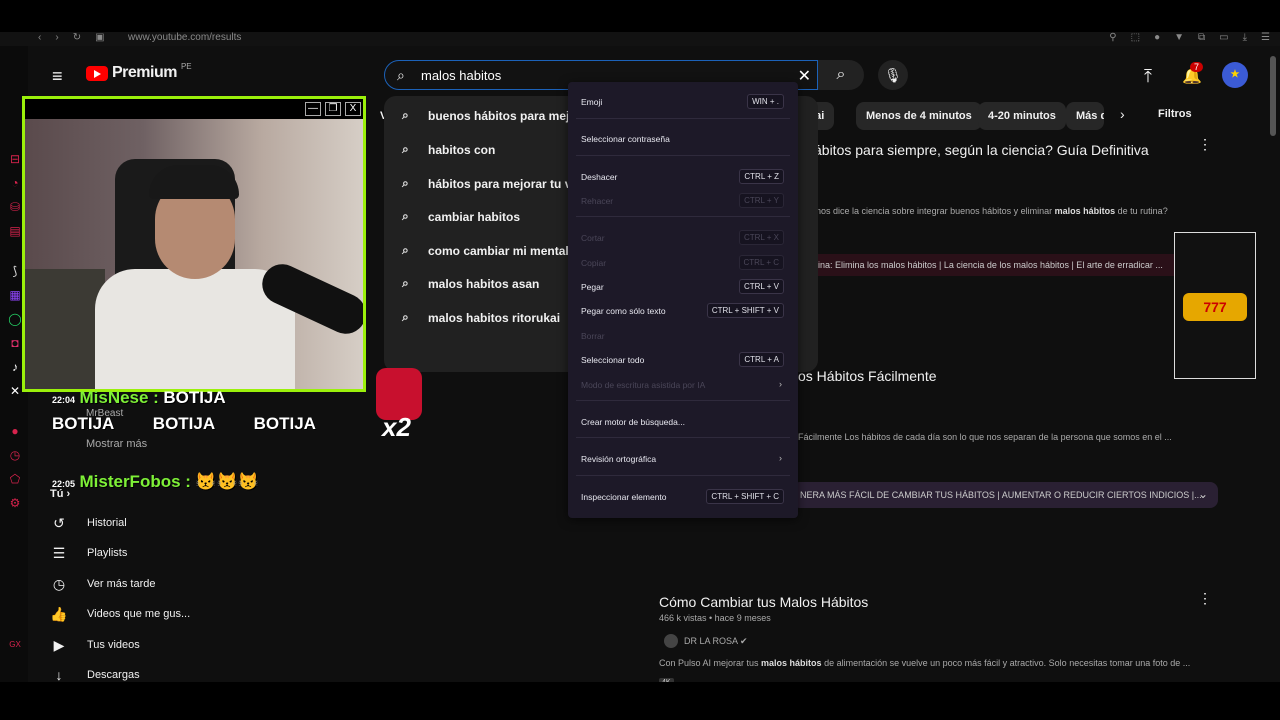  Describe the element at coordinates (170, 646) in the screenshot. I see `guide-item-your-videos: ▶ Tus videos` at that location.